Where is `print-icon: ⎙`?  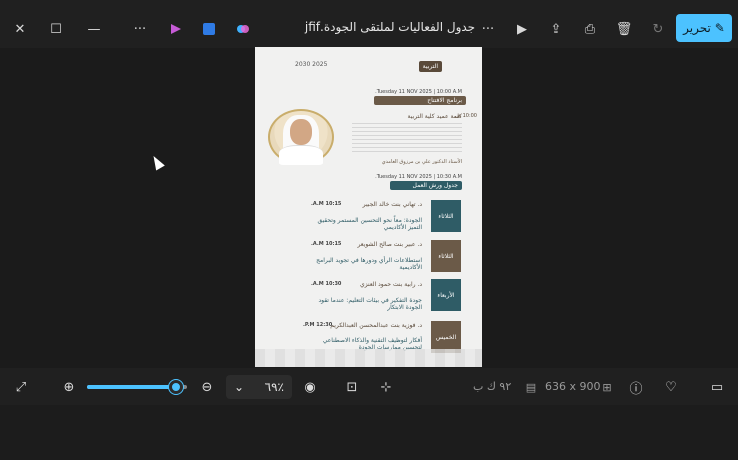 print-icon: ⎙ is located at coordinates (590, 29).